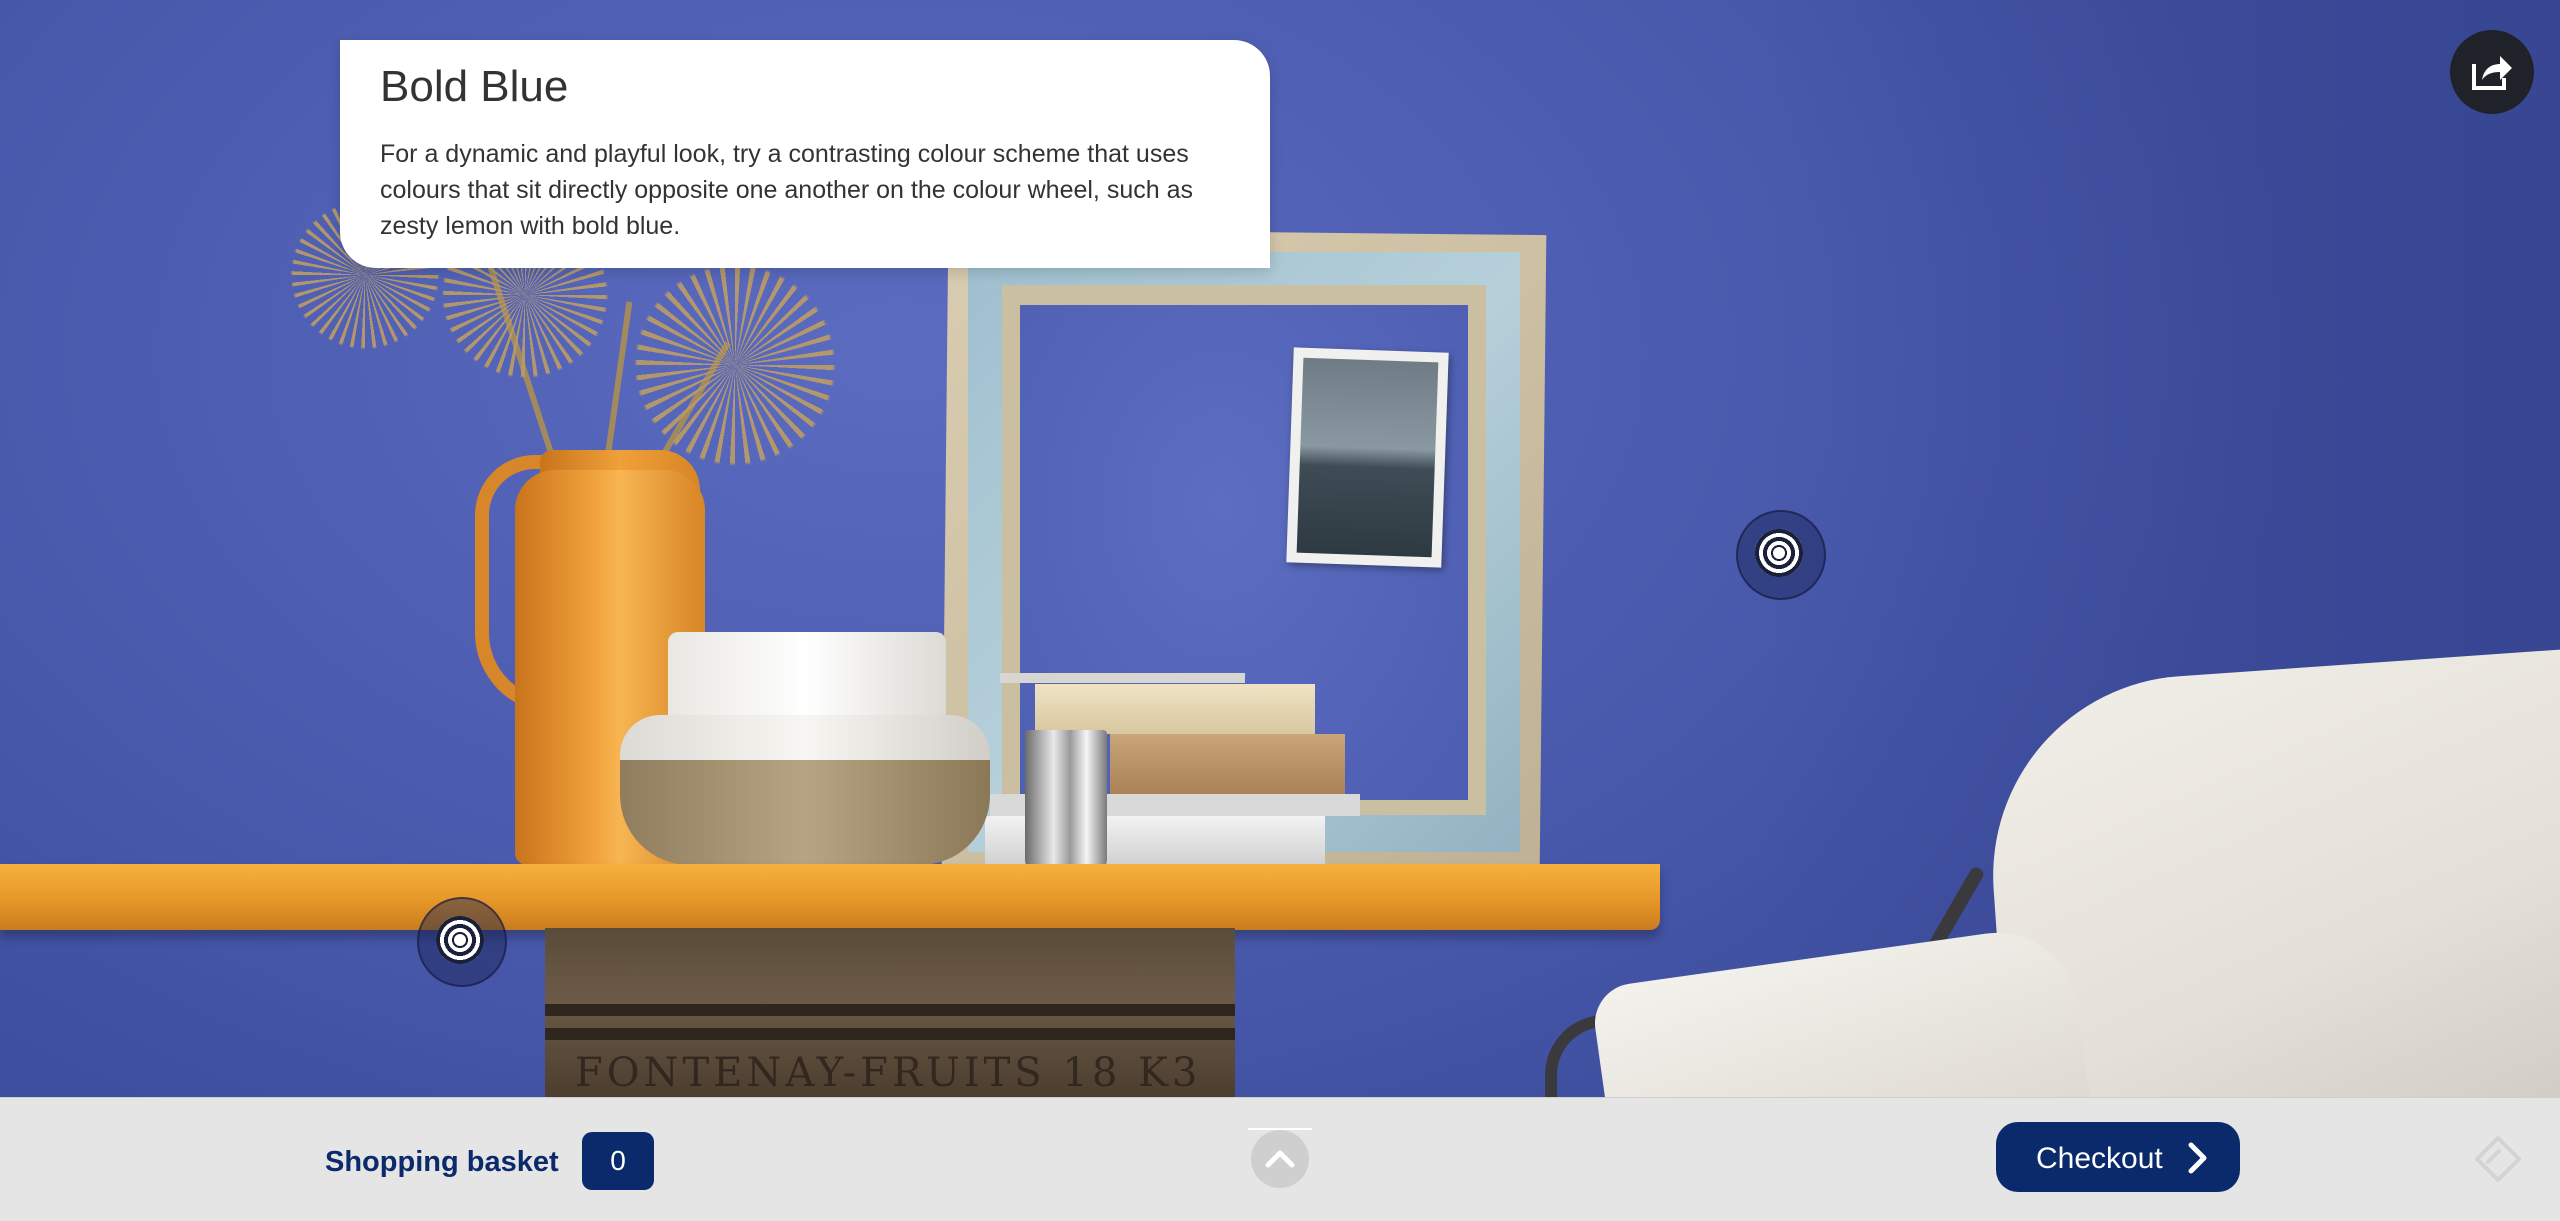 This screenshot has width=2560, height=1221. I want to click on chevron-up-icon, so click(1280, 1159).